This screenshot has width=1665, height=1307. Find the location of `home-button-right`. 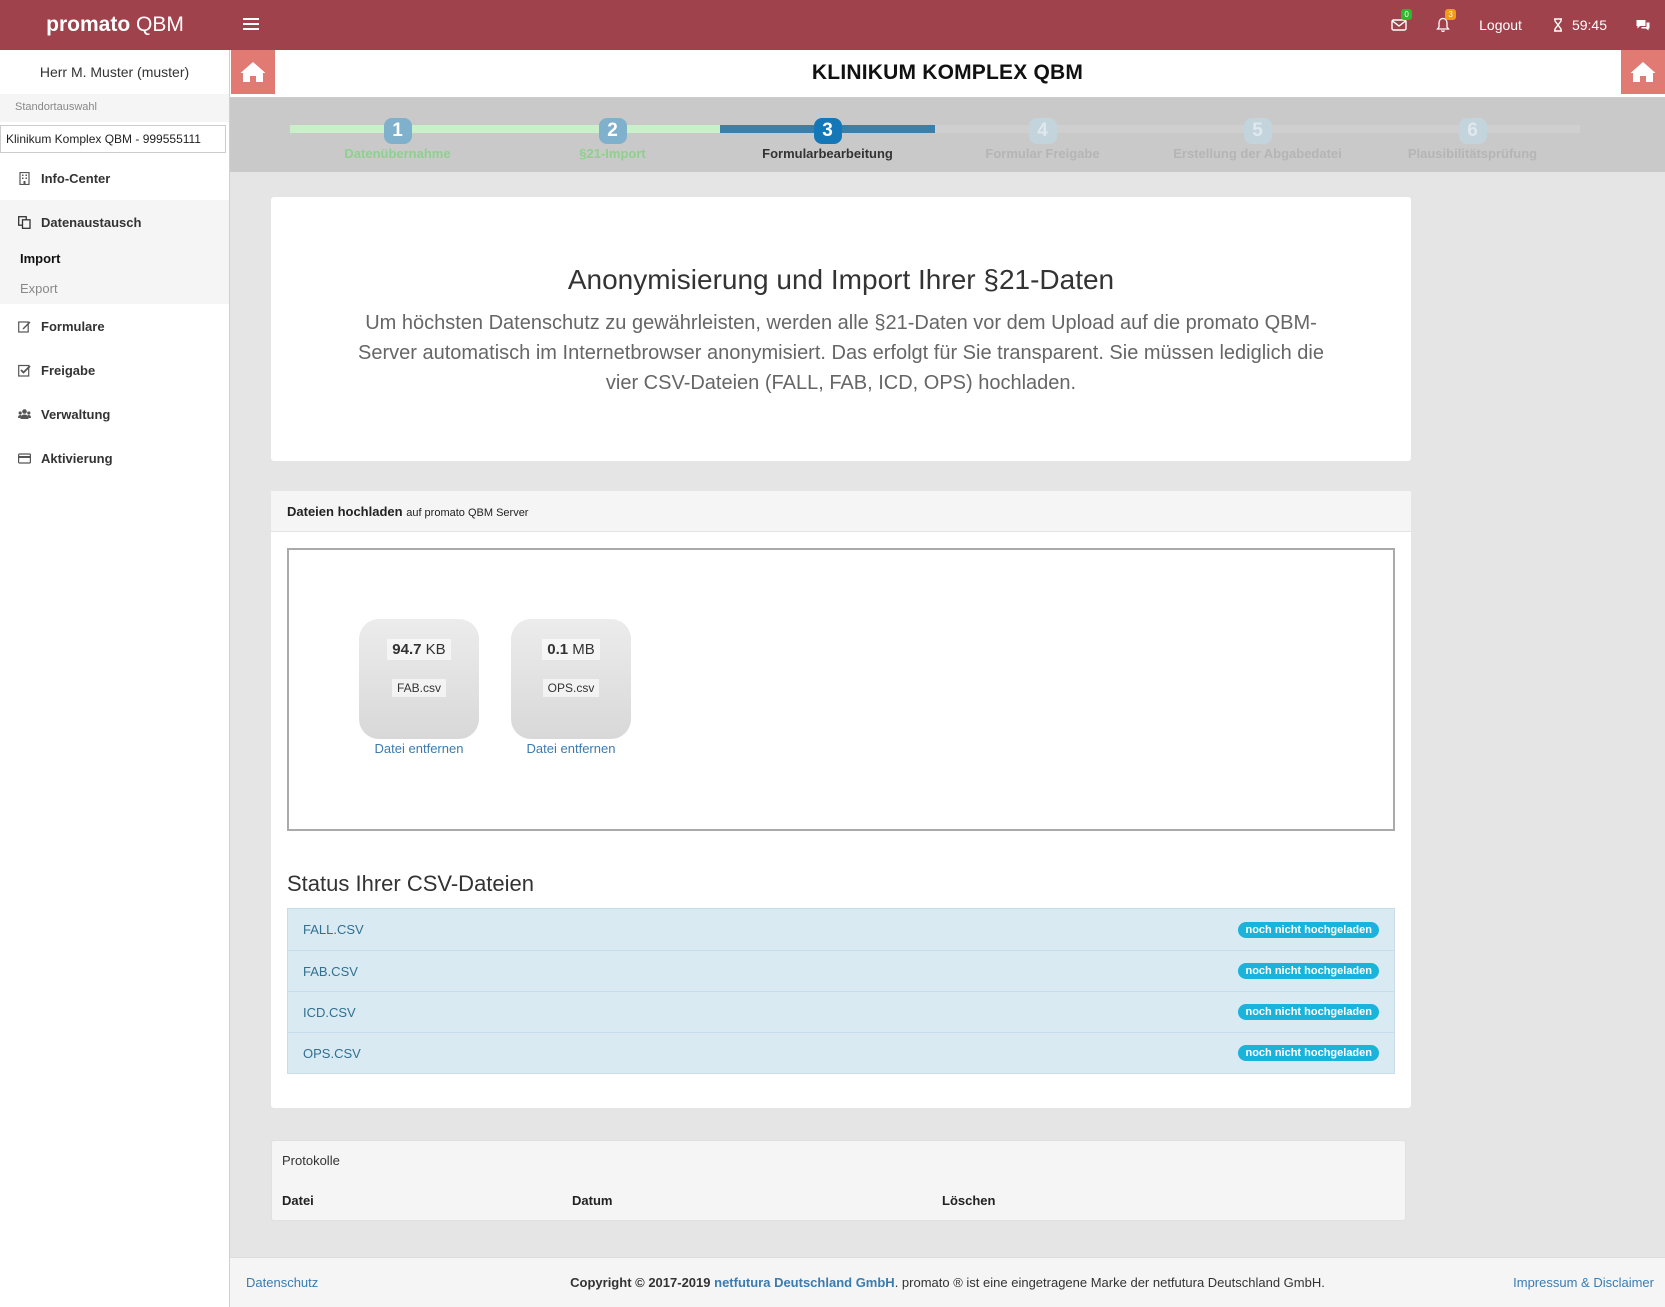

home-button-right is located at coordinates (1643, 72).